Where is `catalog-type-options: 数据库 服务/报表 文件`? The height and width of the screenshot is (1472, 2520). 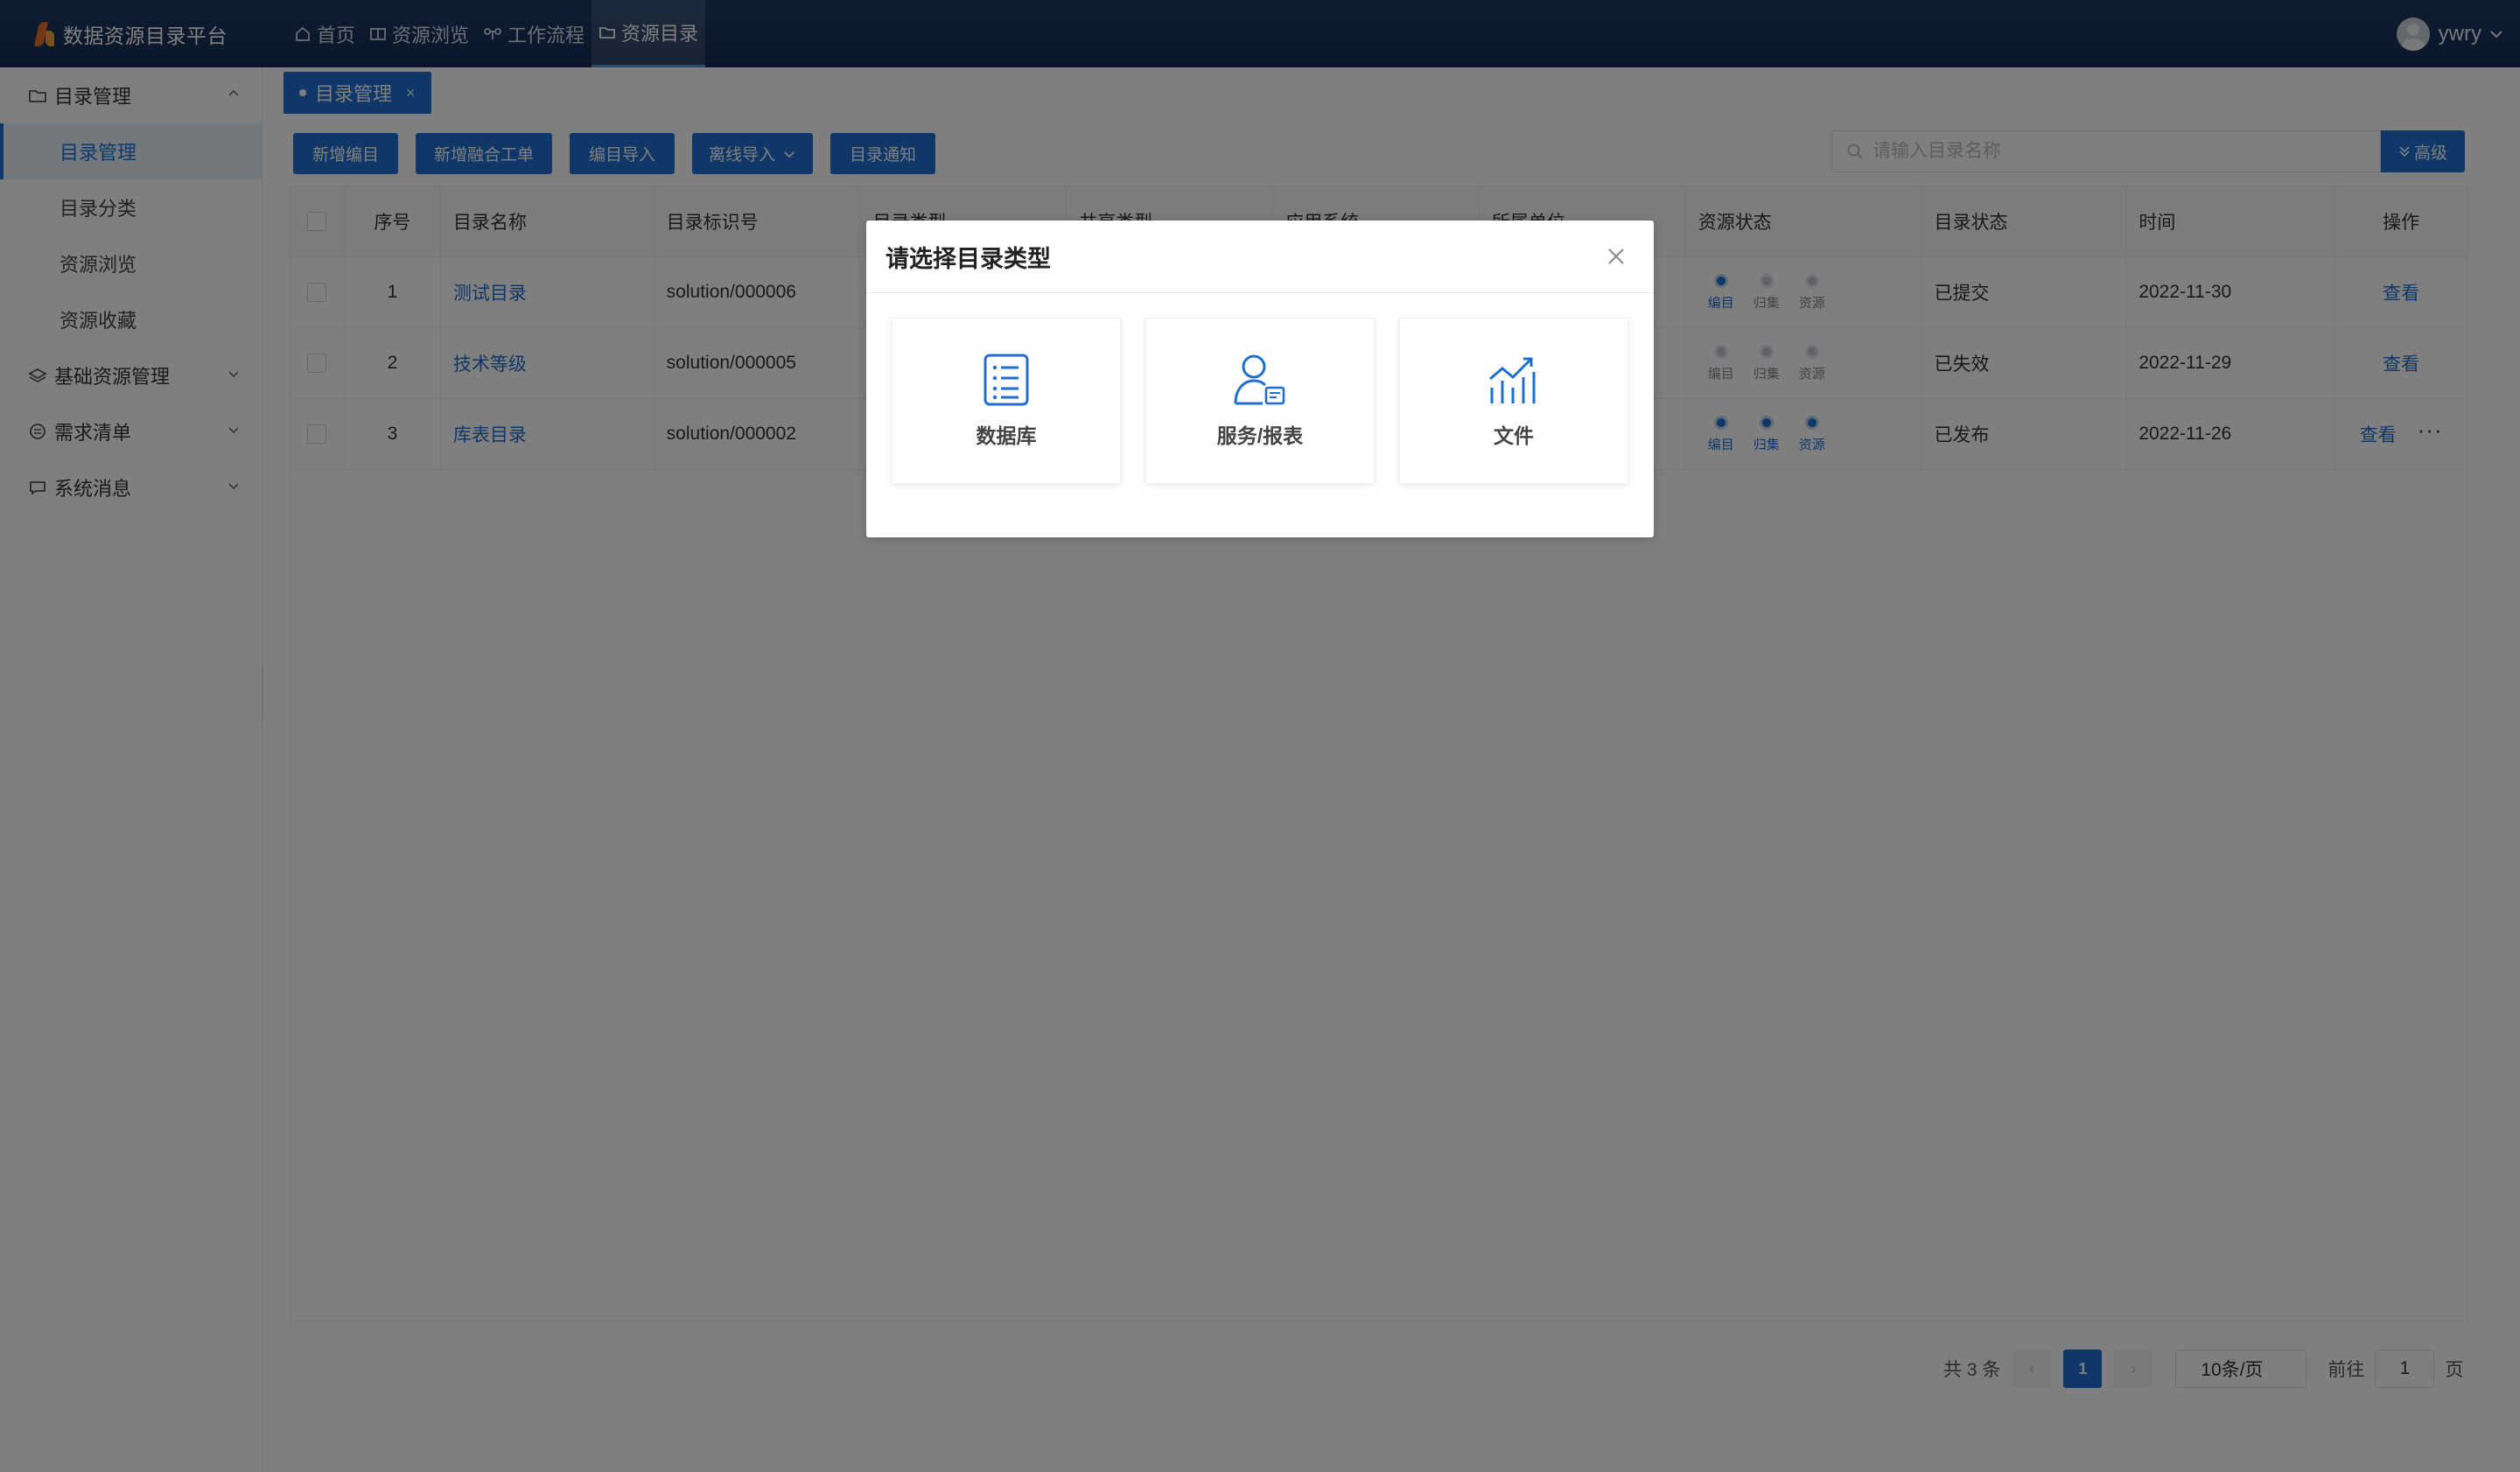
catalog-type-options: 数据库 服务/报表 文件 is located at coordinates (1260, 388).